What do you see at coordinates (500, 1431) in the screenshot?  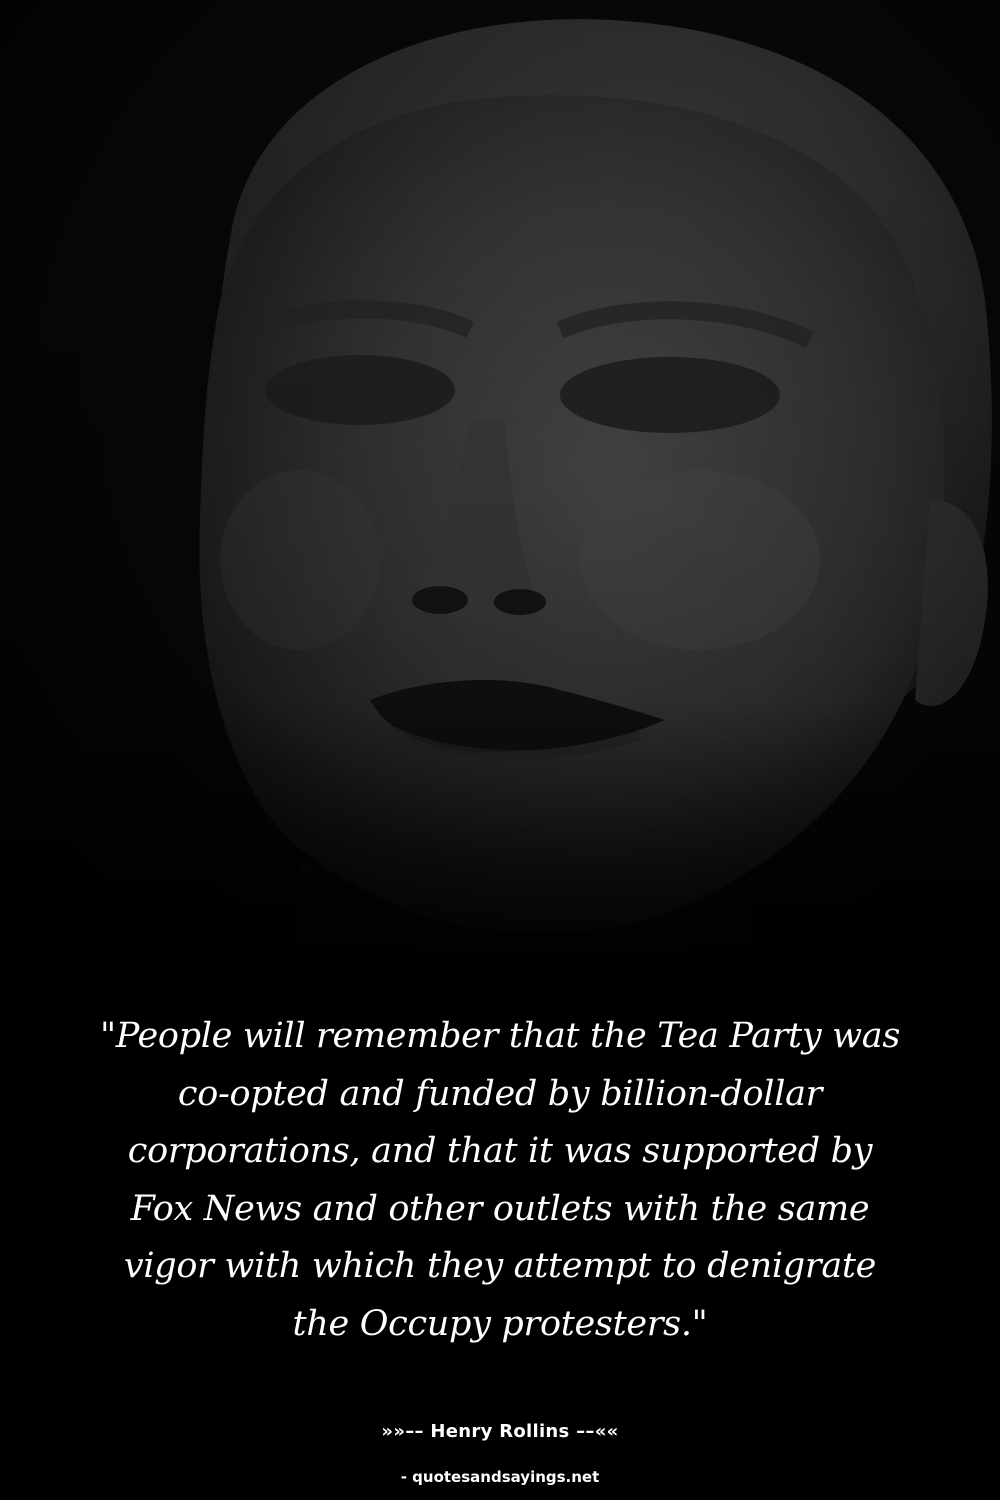 I see `quote-author: »»–– Henry Rollins ––««` at bounding box center [500, 1431].